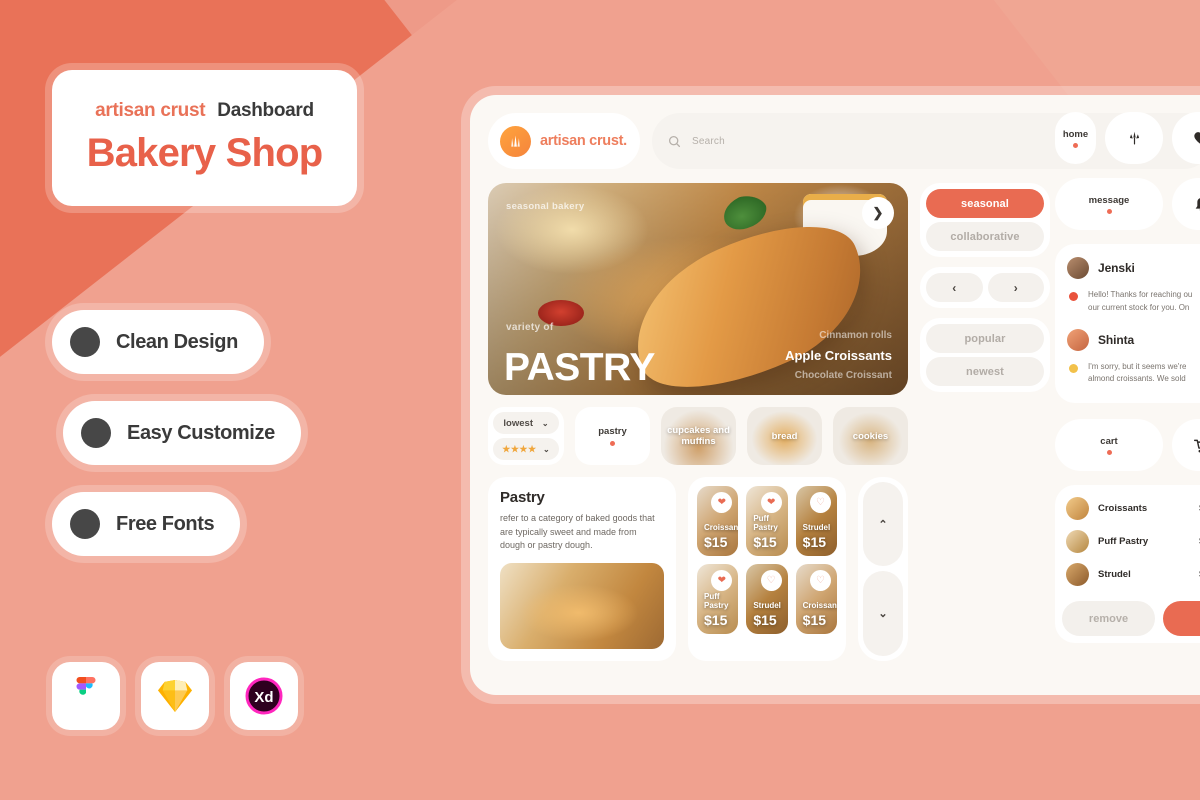 The width and height of the screenshot is (1200, 800). I want to click on figma-icon, so click(86, 686).